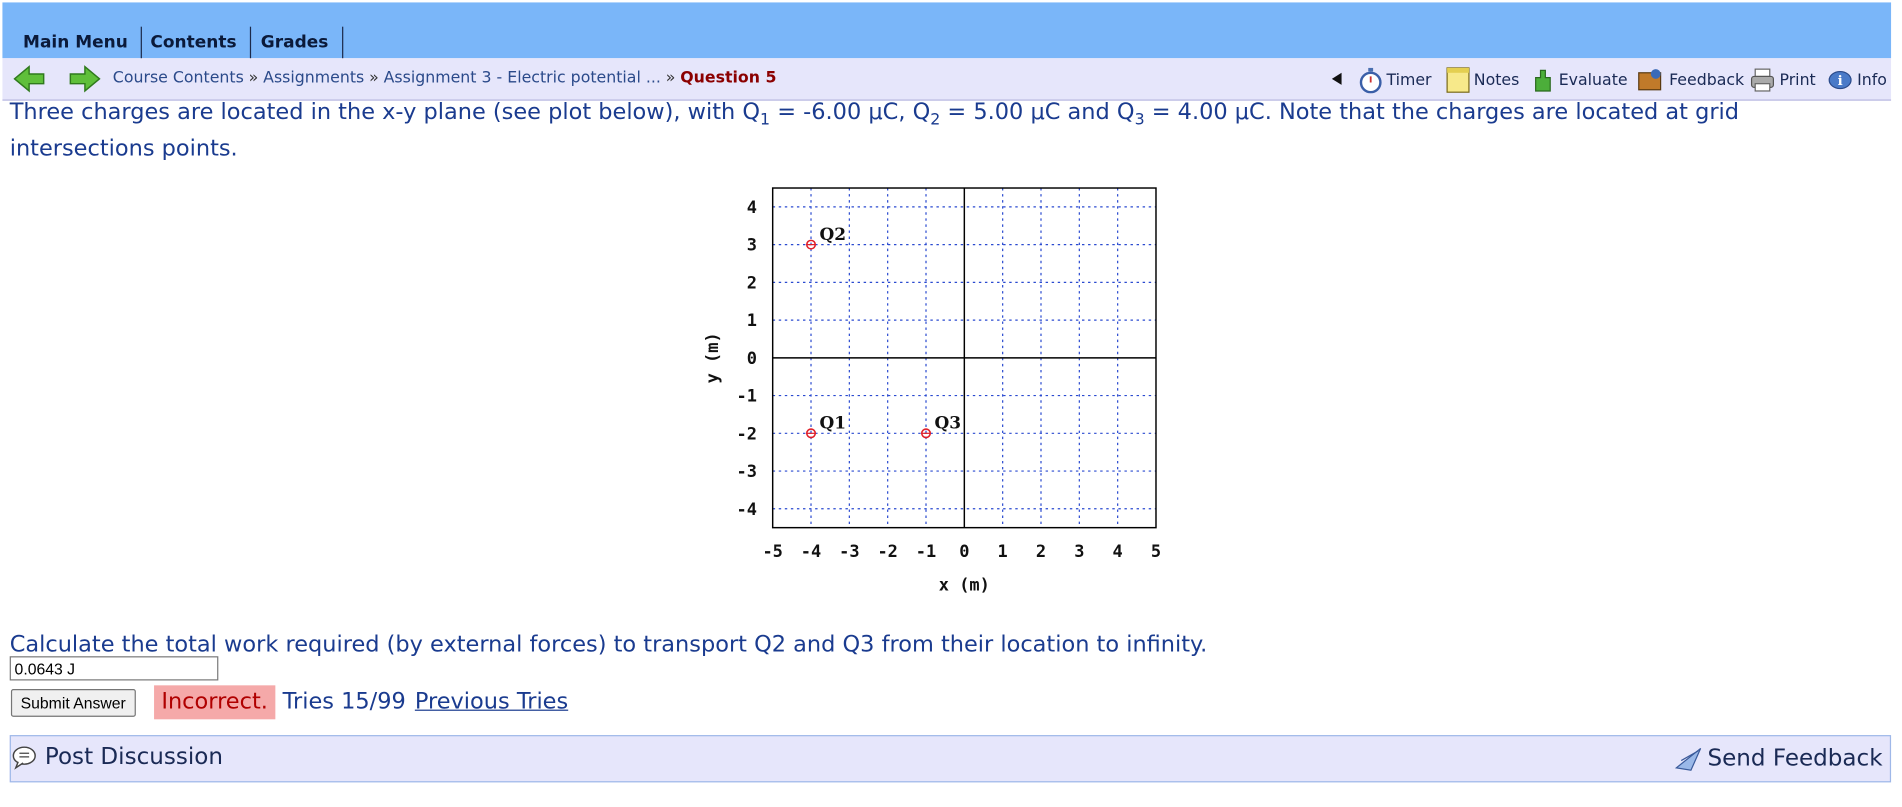 The height and width of the screenshot is (807, 1902). What do you see at coordinates (1707, 80) in the screenshot?
I see `feedback-label: Feedback` at bounding box center [1707, 80].